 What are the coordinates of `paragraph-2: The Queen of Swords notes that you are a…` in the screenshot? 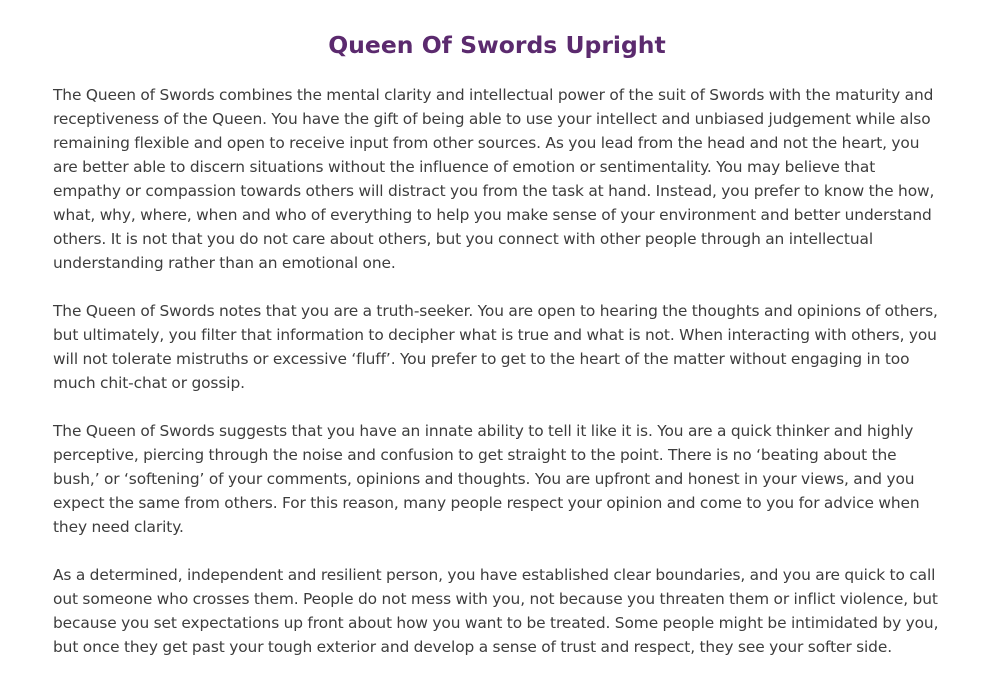 It's located at (495, 347).